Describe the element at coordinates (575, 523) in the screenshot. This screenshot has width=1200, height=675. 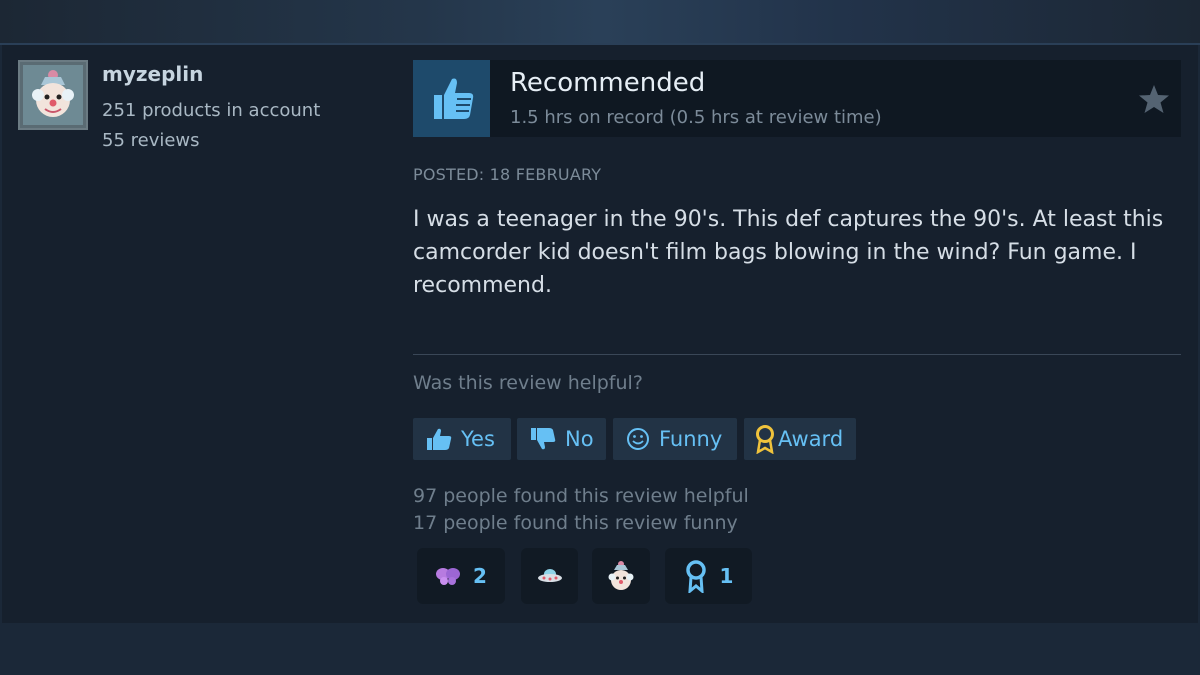
I see `funny-count: 17 people found this review funny` at that location.